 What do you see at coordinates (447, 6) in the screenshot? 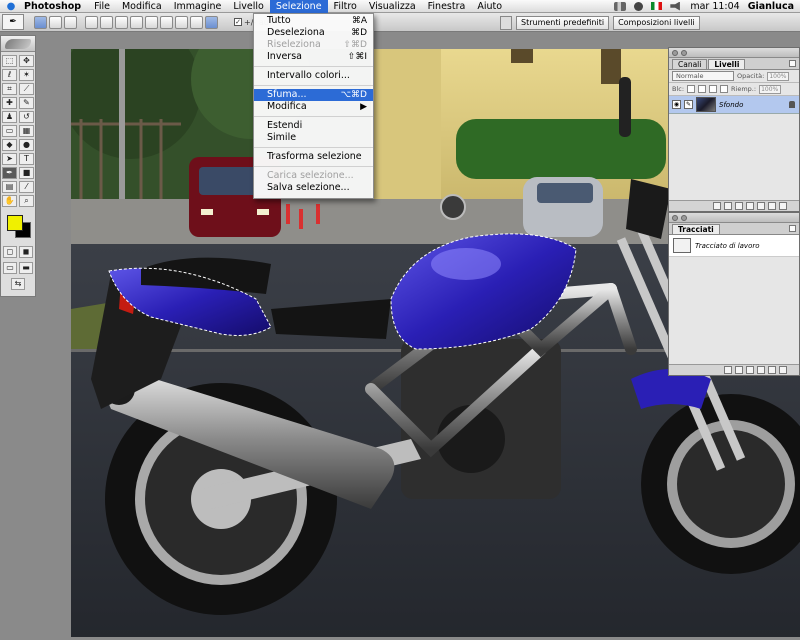
I see `menu-finestra: Finestra` at bounding box center [447, 6].